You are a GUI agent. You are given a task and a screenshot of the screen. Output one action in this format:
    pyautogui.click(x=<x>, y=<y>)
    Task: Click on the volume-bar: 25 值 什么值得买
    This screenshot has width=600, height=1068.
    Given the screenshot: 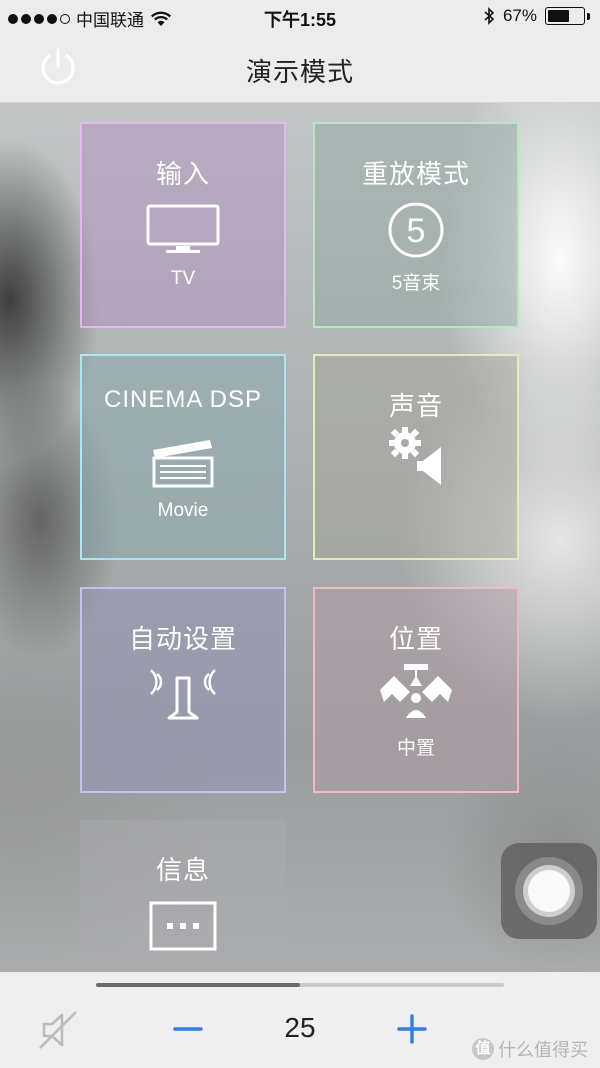 What is the action you would take?
    pyautogui.click(x=300, y=1020)
    